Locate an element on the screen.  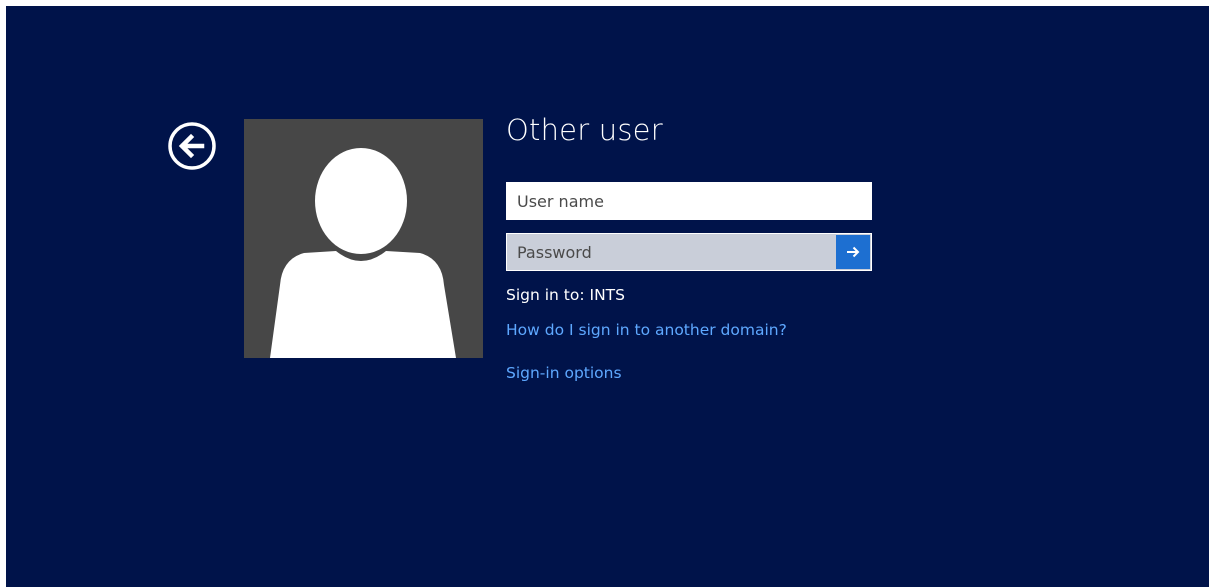
back-arrow-circle-icon is located at coordinates (192, 146).